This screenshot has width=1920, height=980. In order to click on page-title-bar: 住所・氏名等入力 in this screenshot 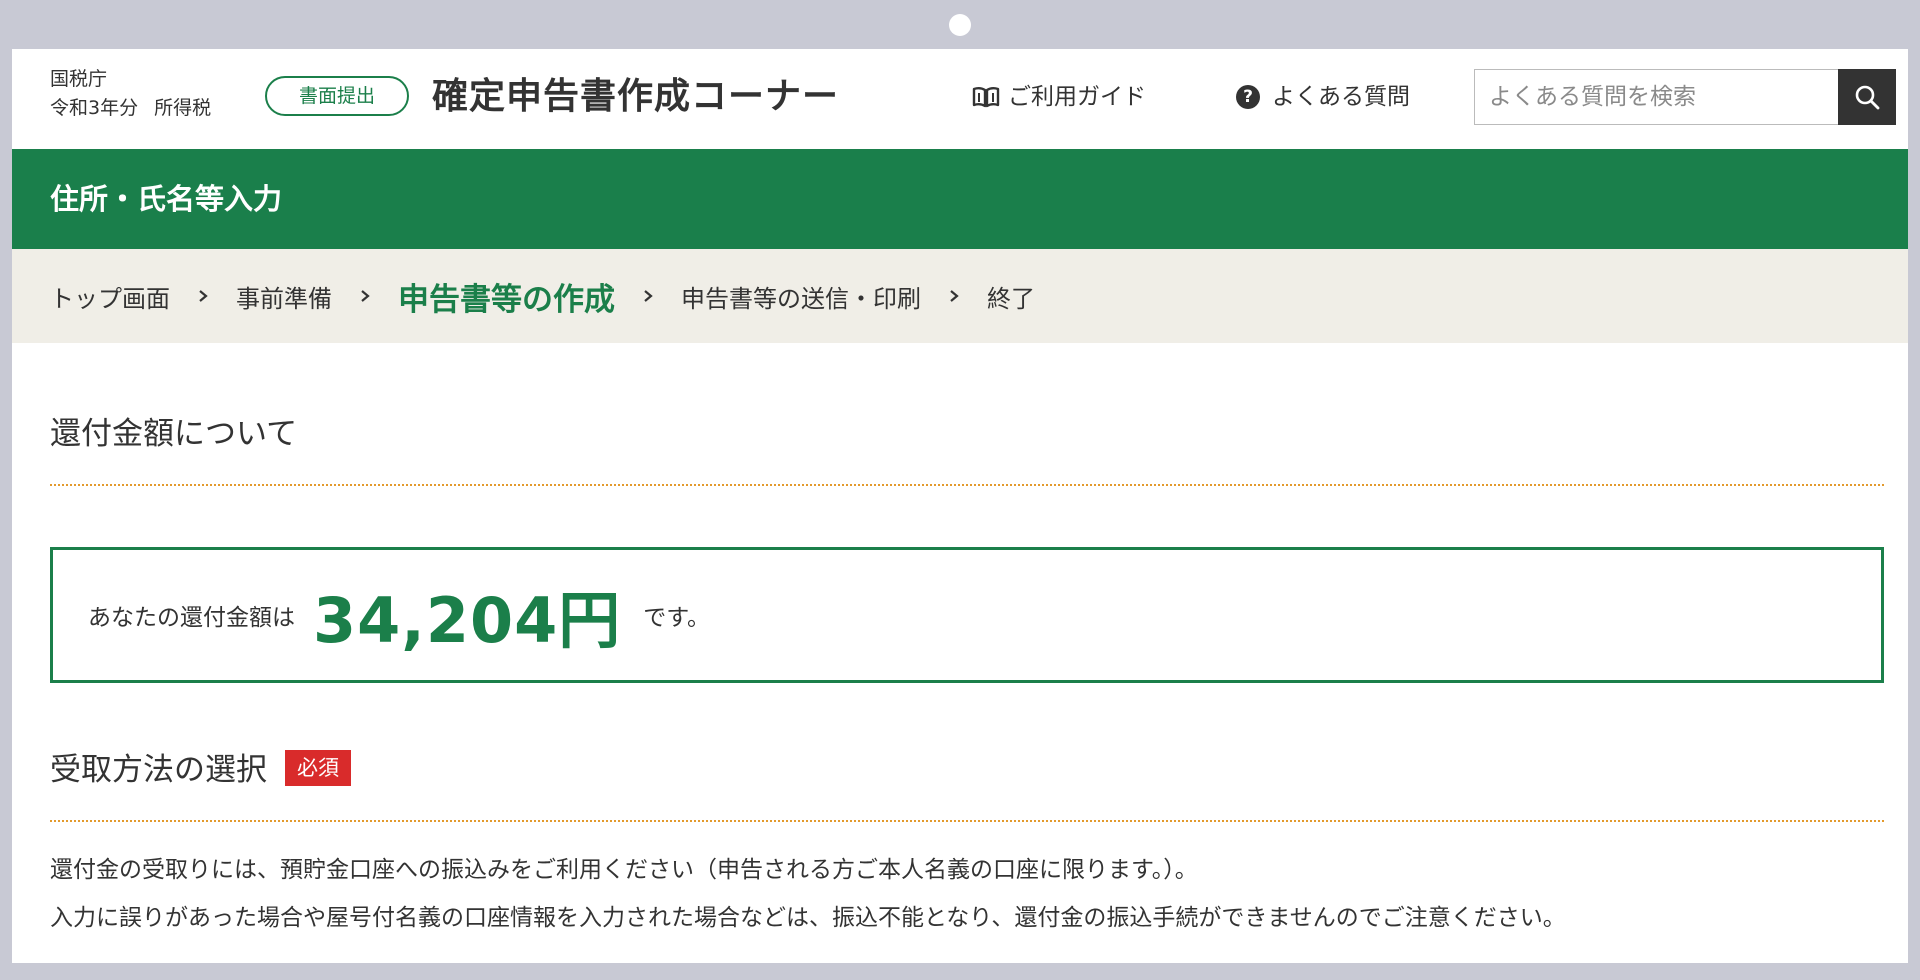, I will do `click(960, 199)`.